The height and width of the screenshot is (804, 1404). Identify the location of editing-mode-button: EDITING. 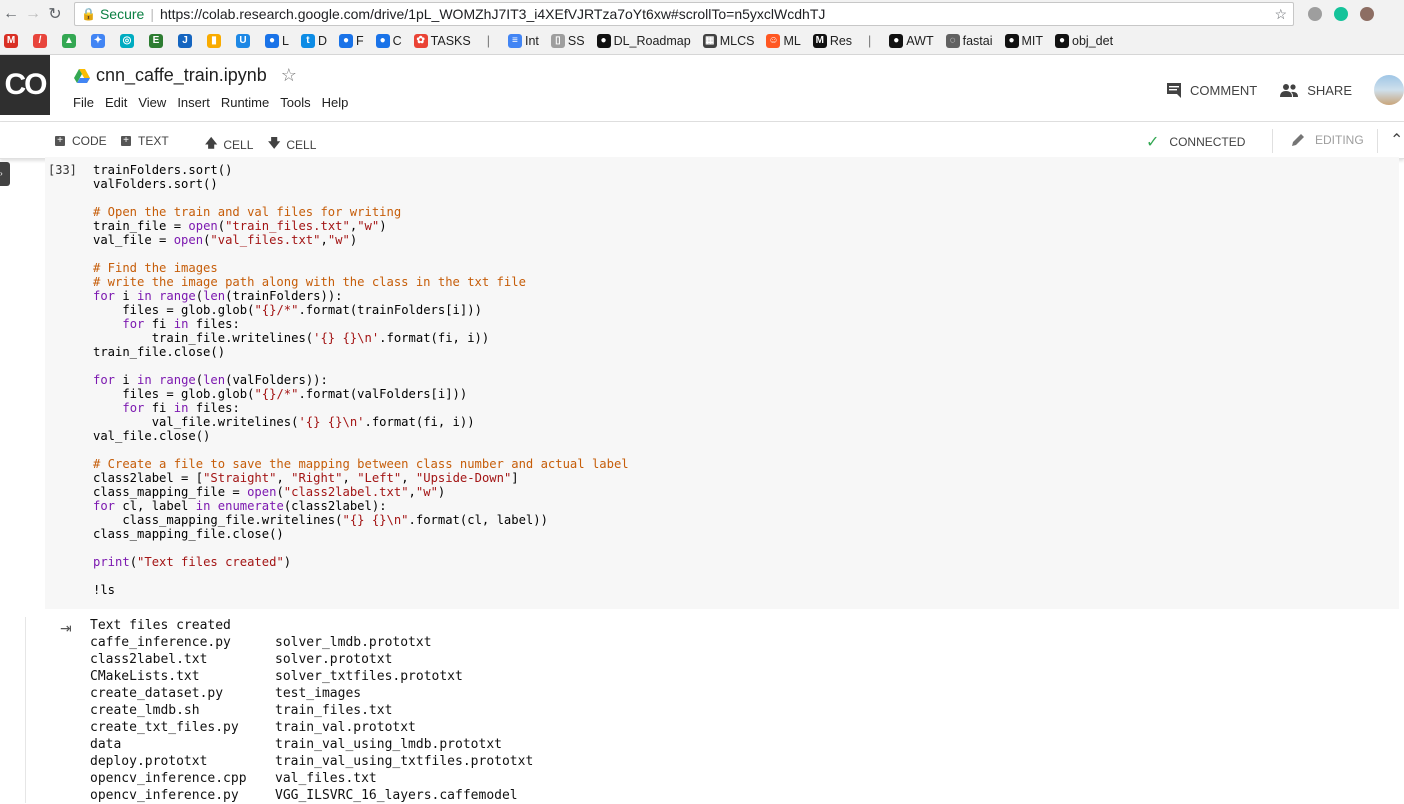
(1327, 140).